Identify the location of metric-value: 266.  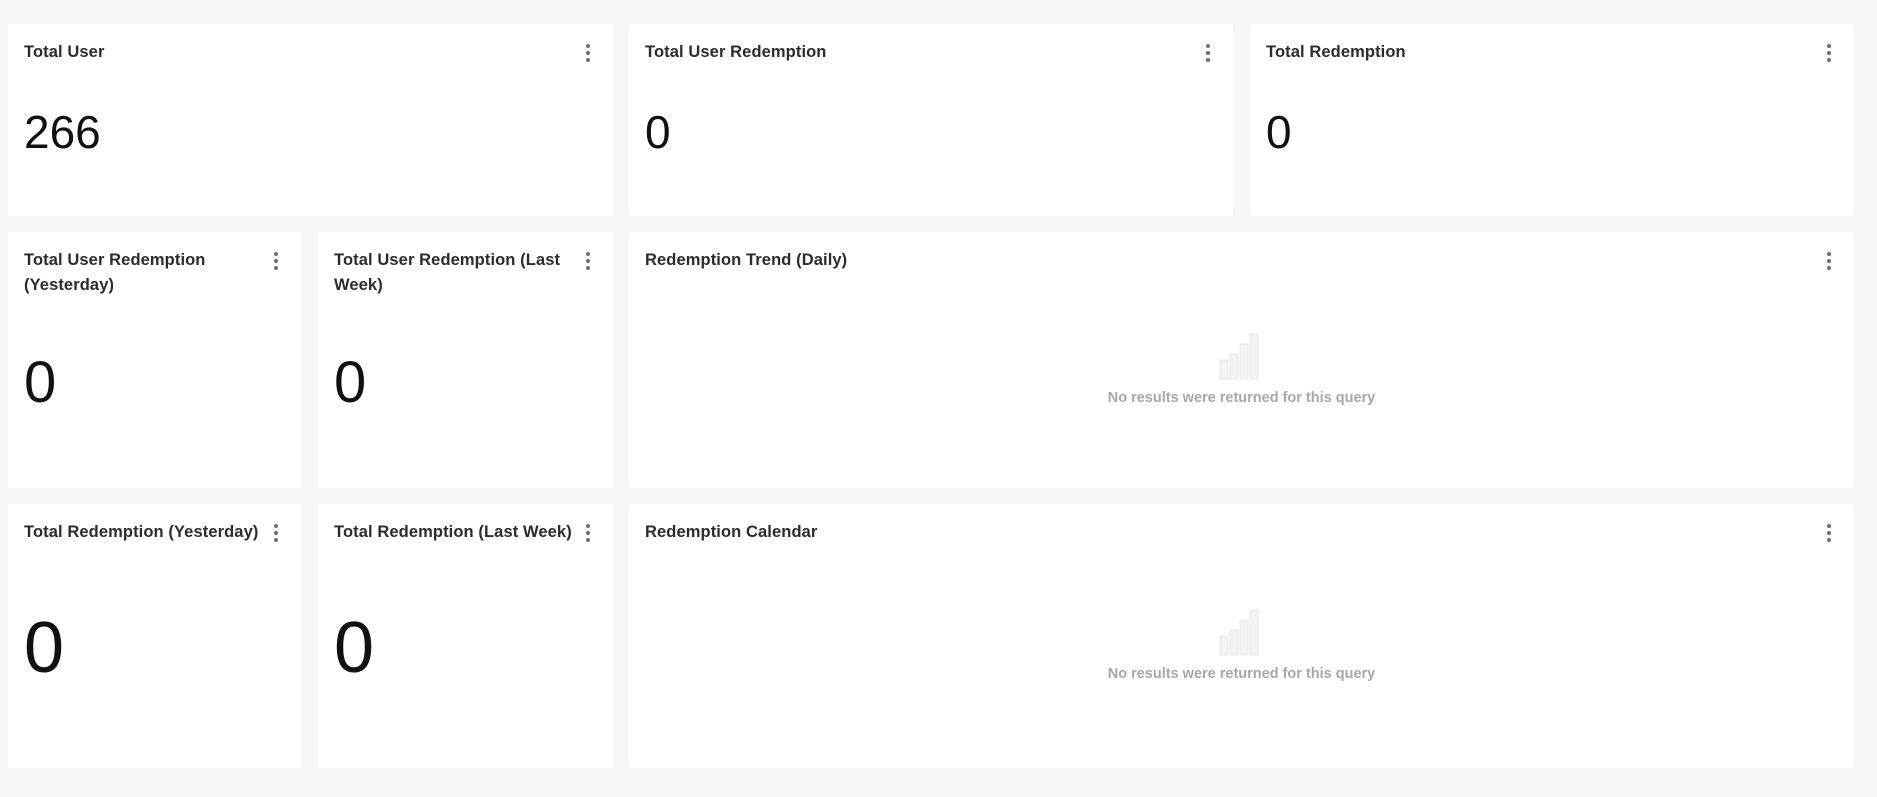
(62, 132).